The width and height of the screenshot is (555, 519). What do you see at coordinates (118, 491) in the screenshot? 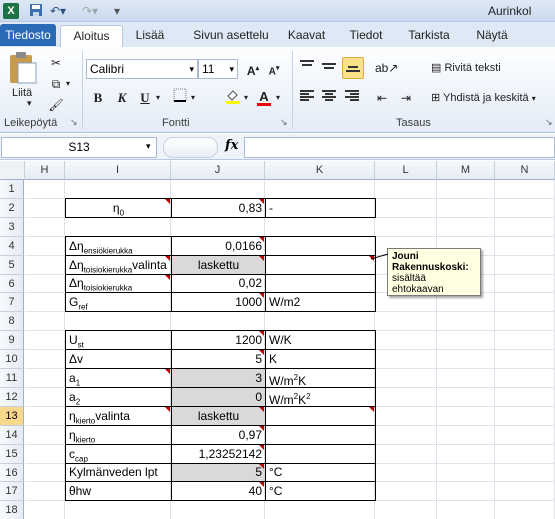
I see `label-cell: θhw` at bounding box center [118, 491].